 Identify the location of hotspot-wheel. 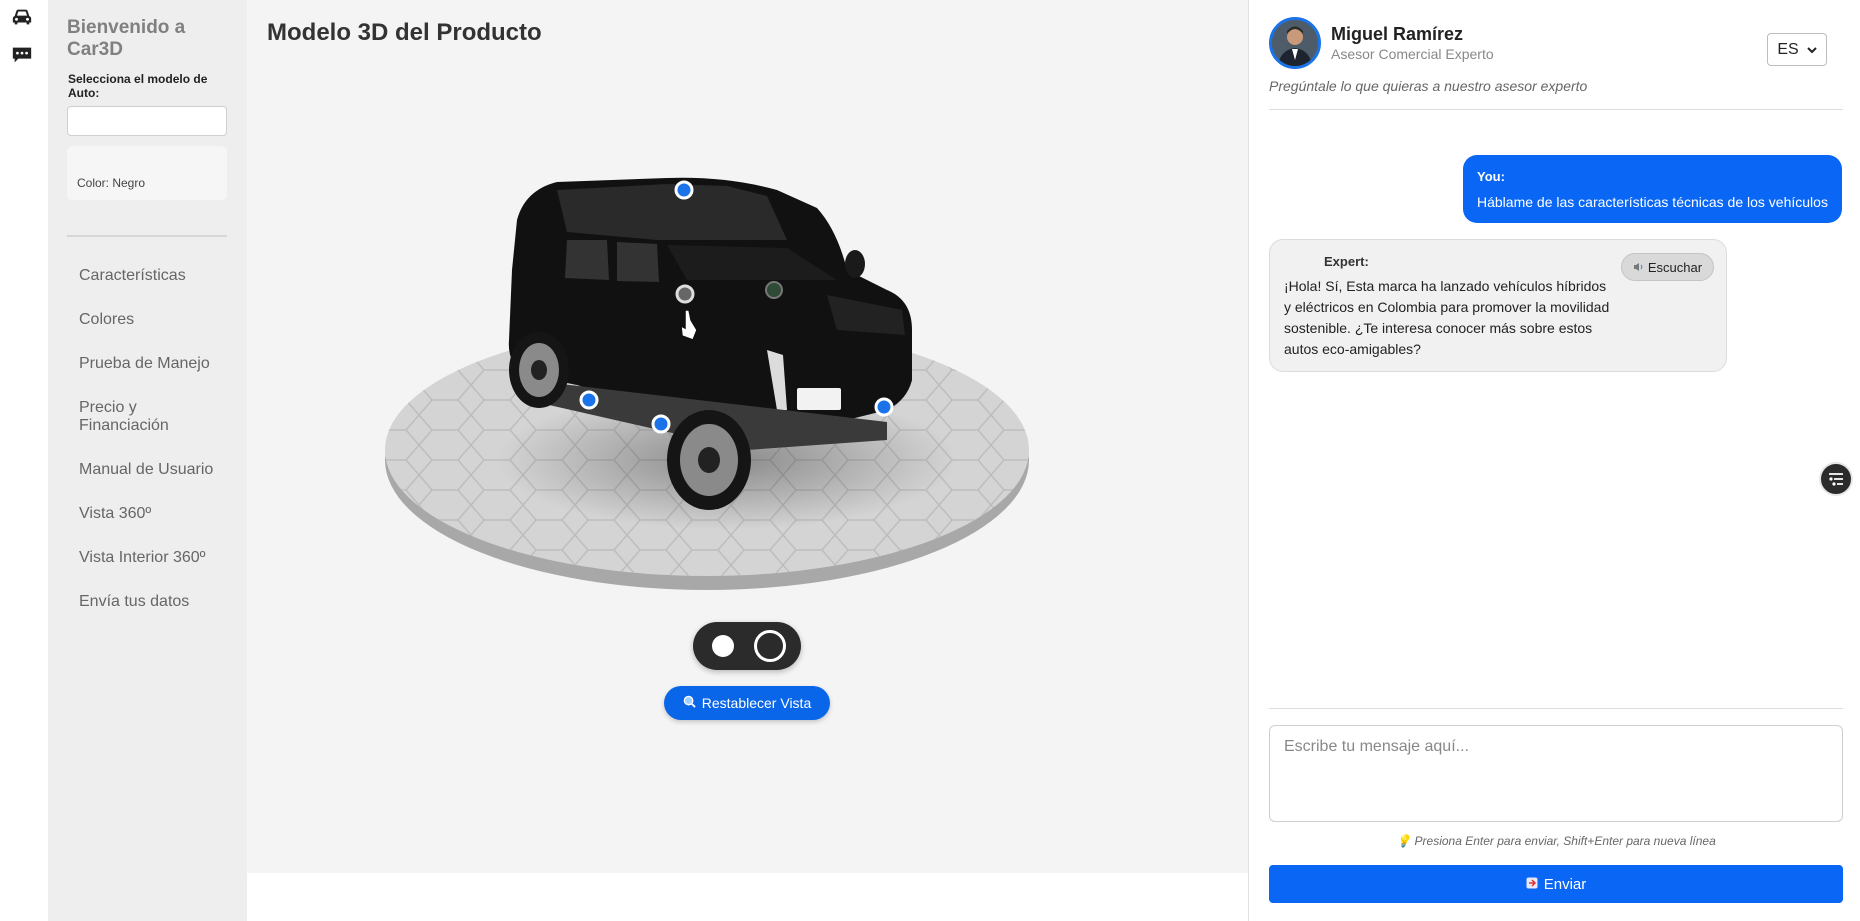
(661, 424).